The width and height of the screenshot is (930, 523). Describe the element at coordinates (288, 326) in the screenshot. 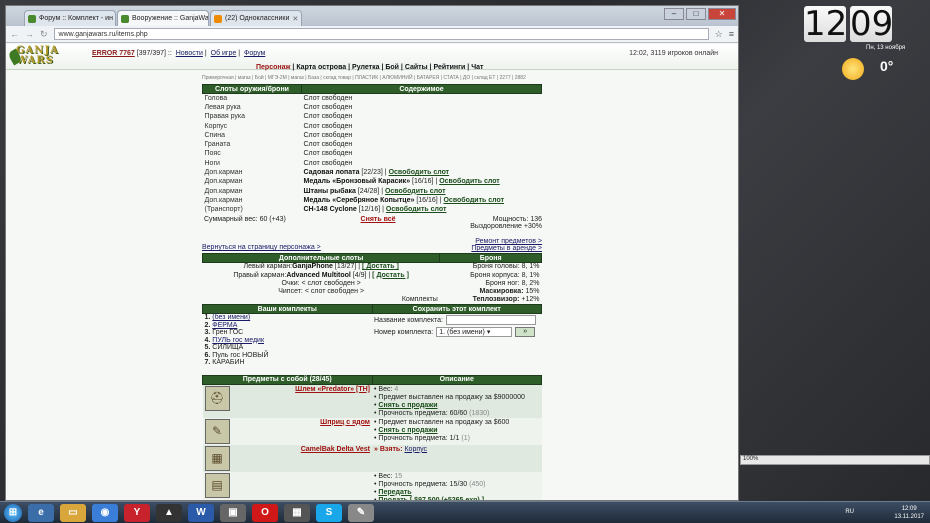

I see `kit-item: 2. ФЕРМА` at that location.